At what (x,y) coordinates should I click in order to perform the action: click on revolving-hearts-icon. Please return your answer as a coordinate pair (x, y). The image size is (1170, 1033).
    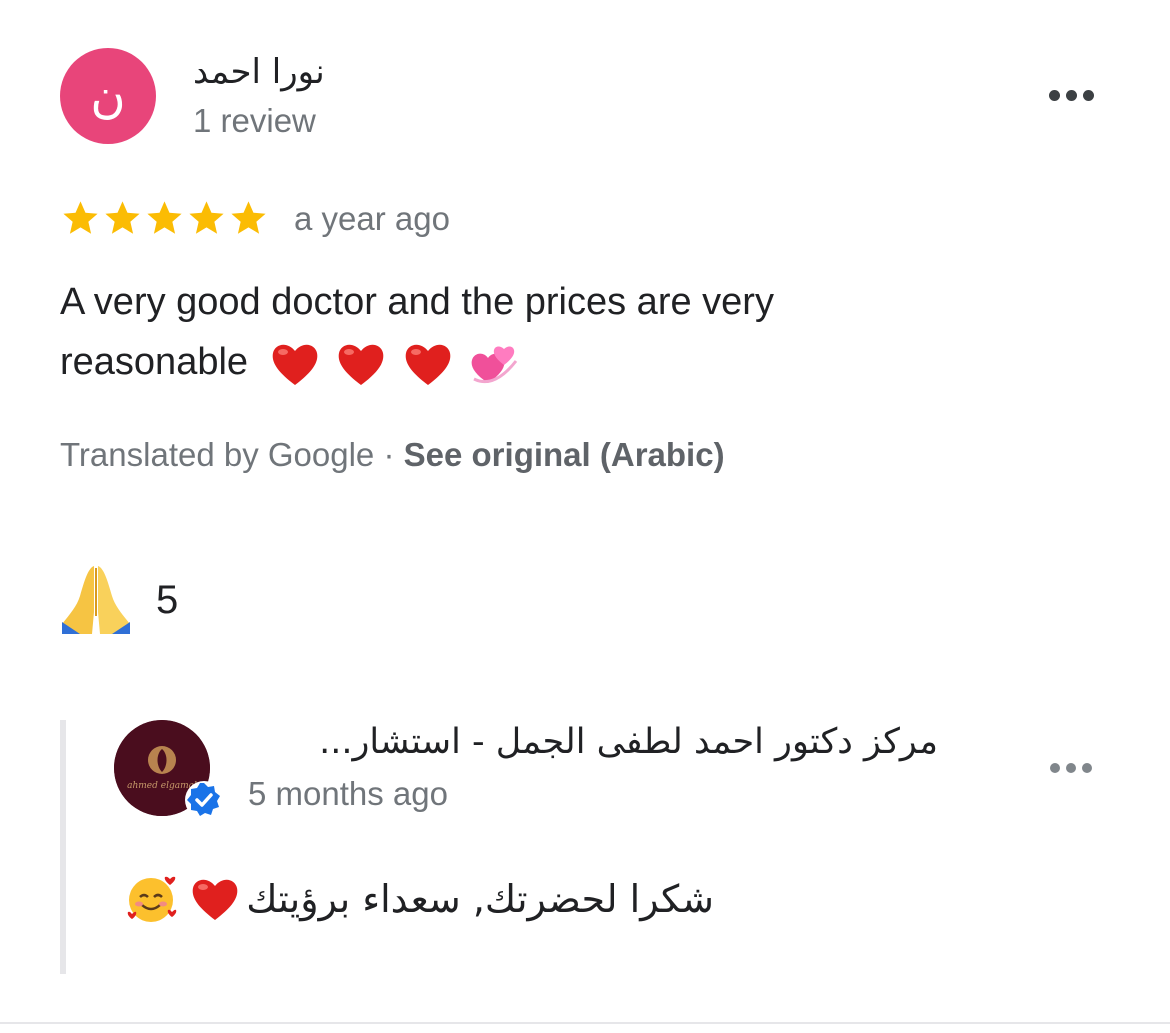
    Looking at the image, I should click on (494, 365).